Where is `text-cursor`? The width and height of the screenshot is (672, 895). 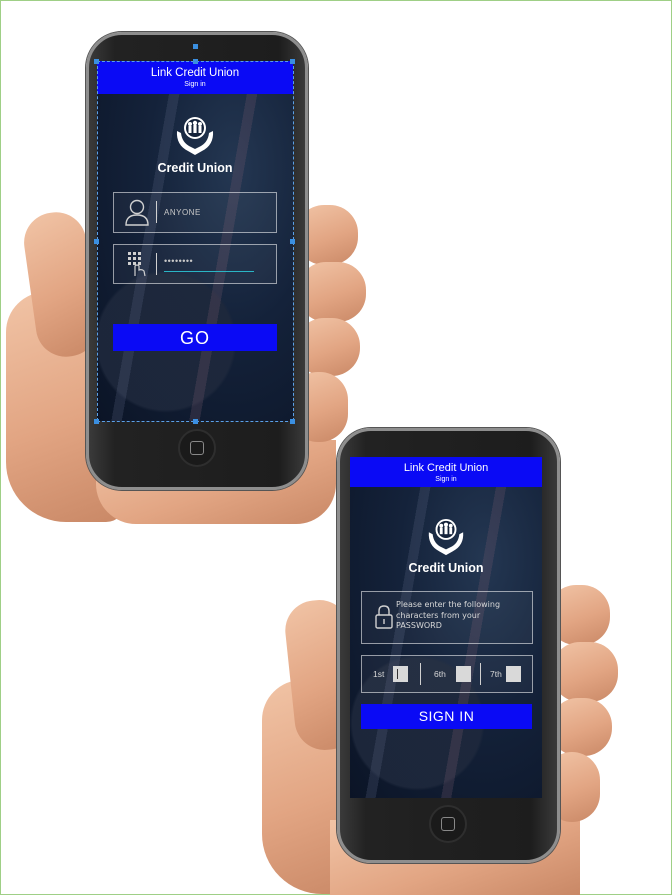
text-cursor is located at coordinates (397, 674).